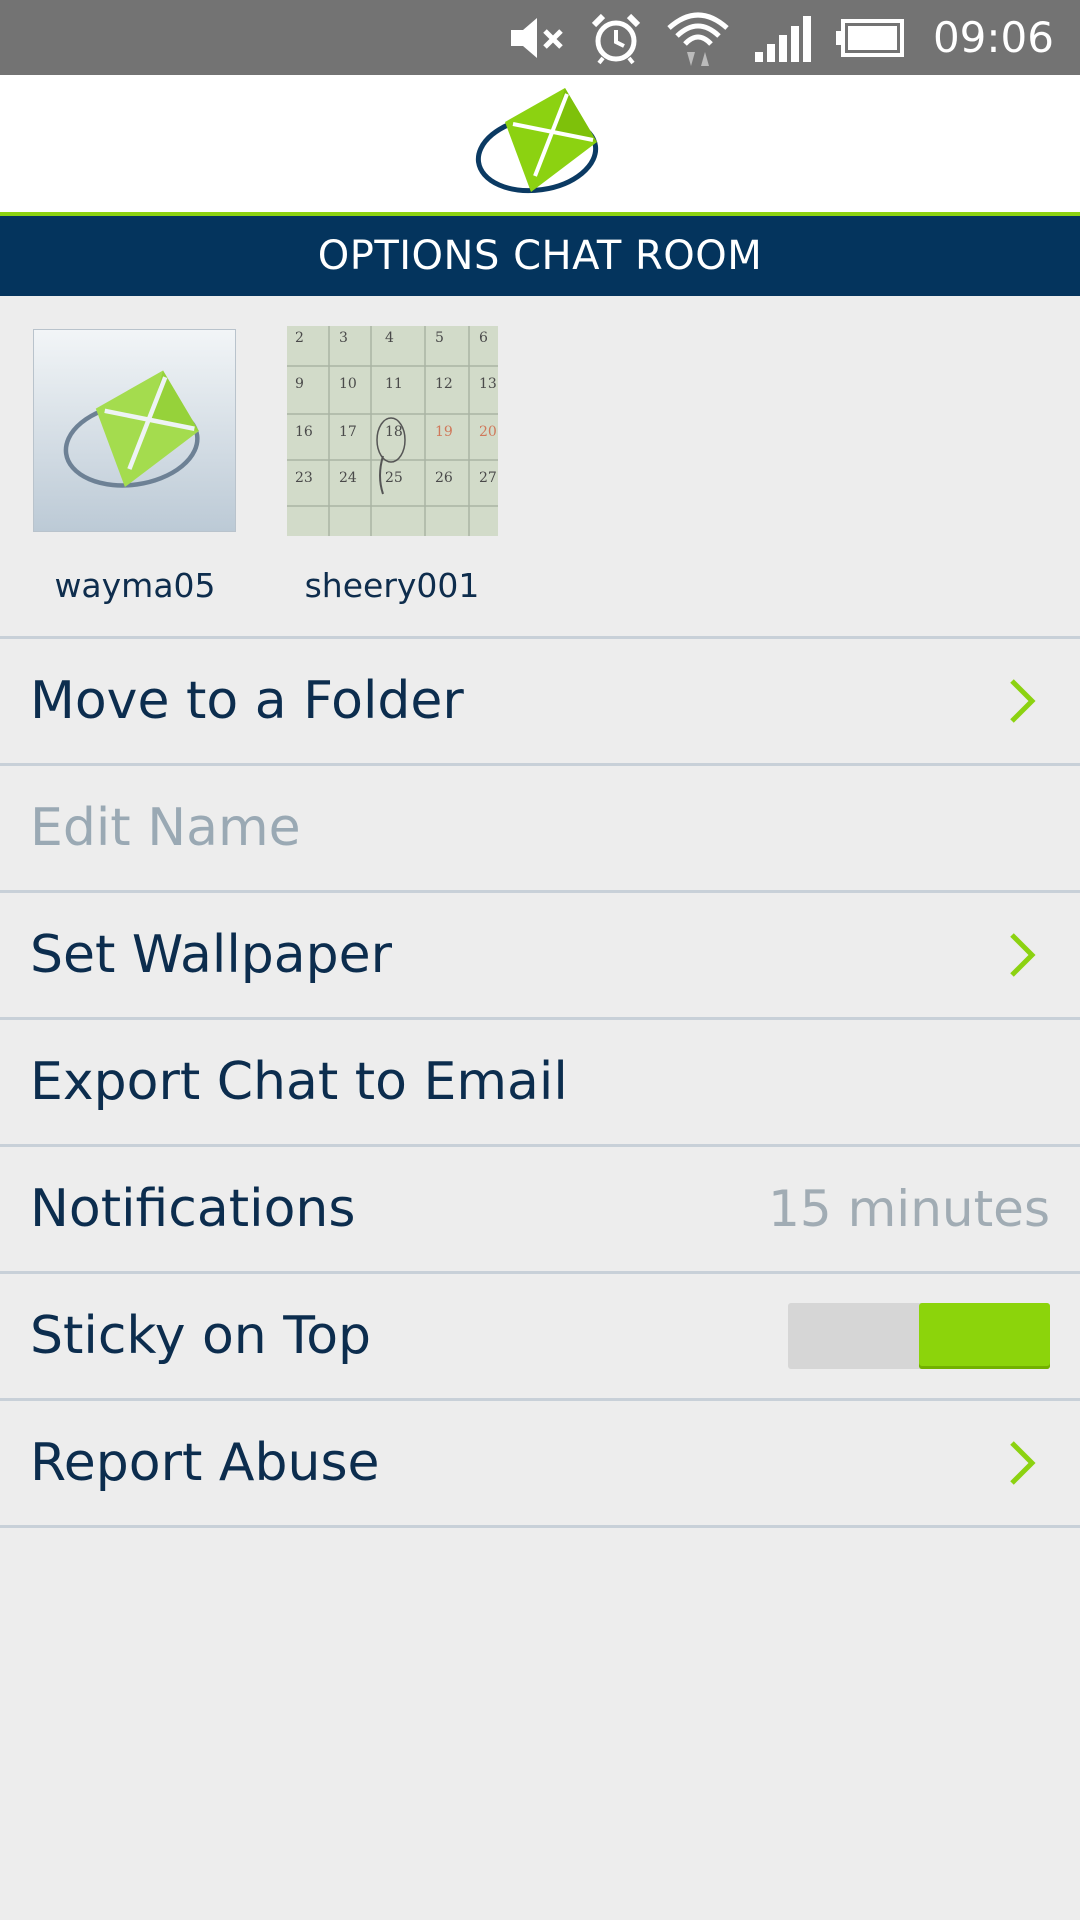  I want to click on row-label: Move to a Folder, so click(247, 701).